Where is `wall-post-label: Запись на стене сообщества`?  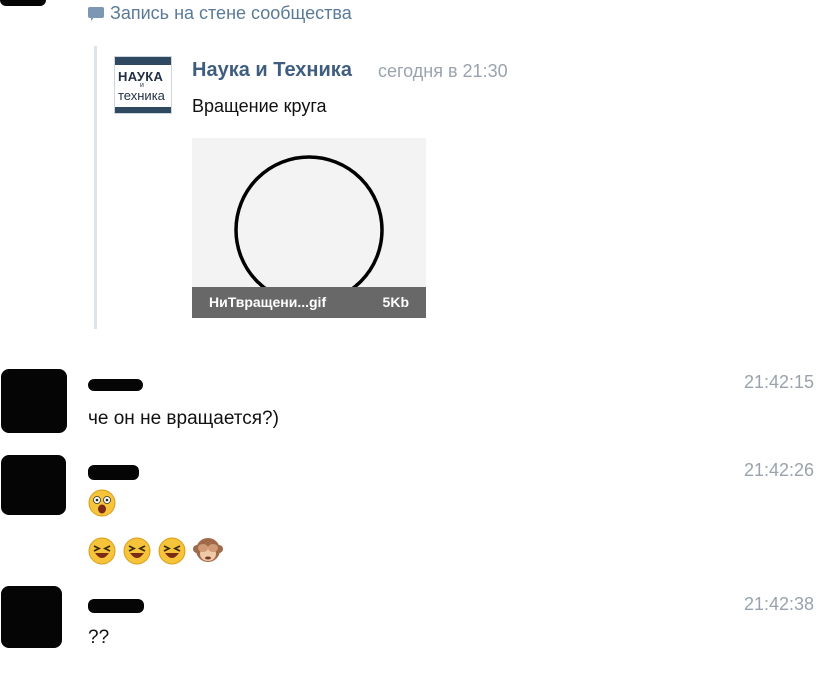
wall-post-label: Запись на стене сообщества is located at coordinates (220, 13).